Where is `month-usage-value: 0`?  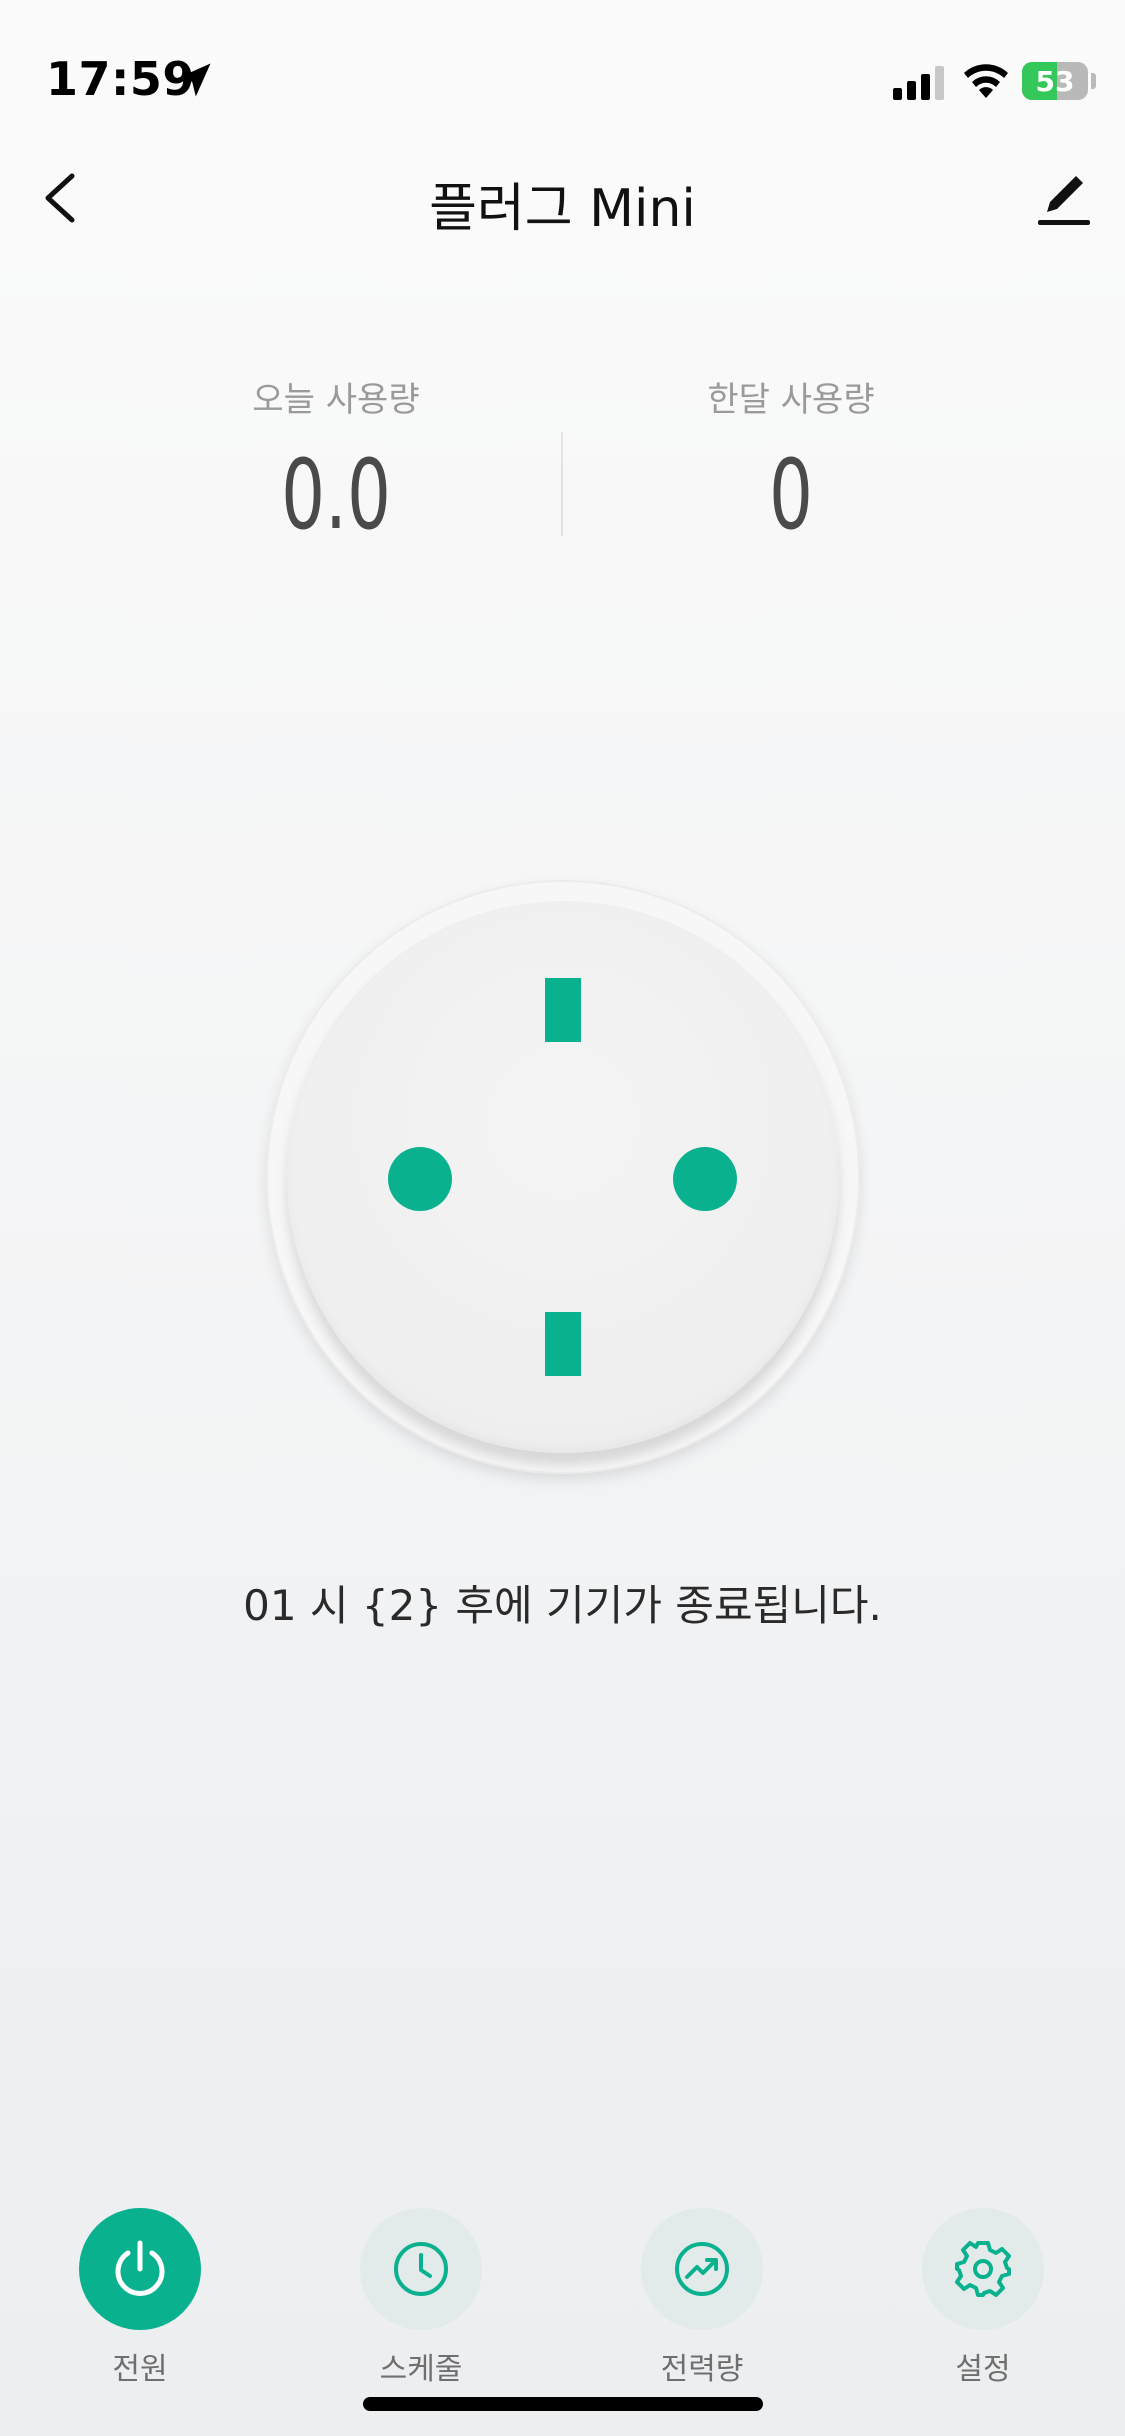 month-usage-value: 0 is located at coordinates (791, 495).